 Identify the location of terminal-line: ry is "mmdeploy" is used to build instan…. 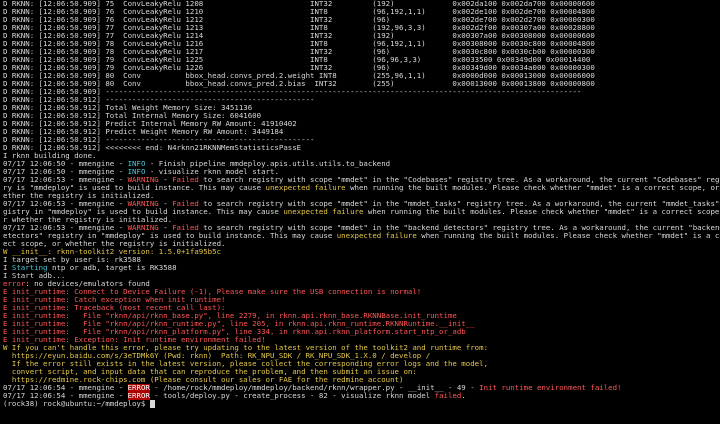
(361, 188).